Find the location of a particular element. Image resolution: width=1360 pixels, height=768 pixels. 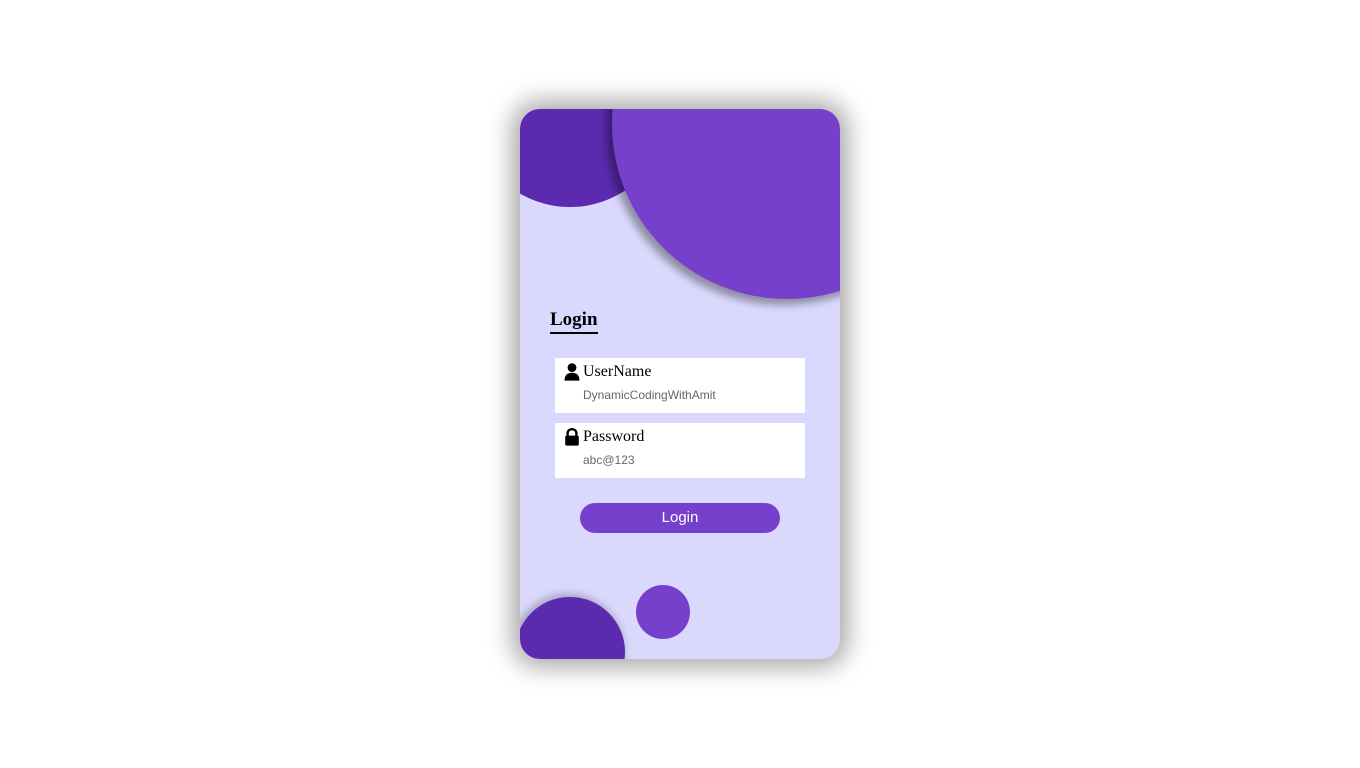

username-label-row: UserName is located at coordinates (607, 372).